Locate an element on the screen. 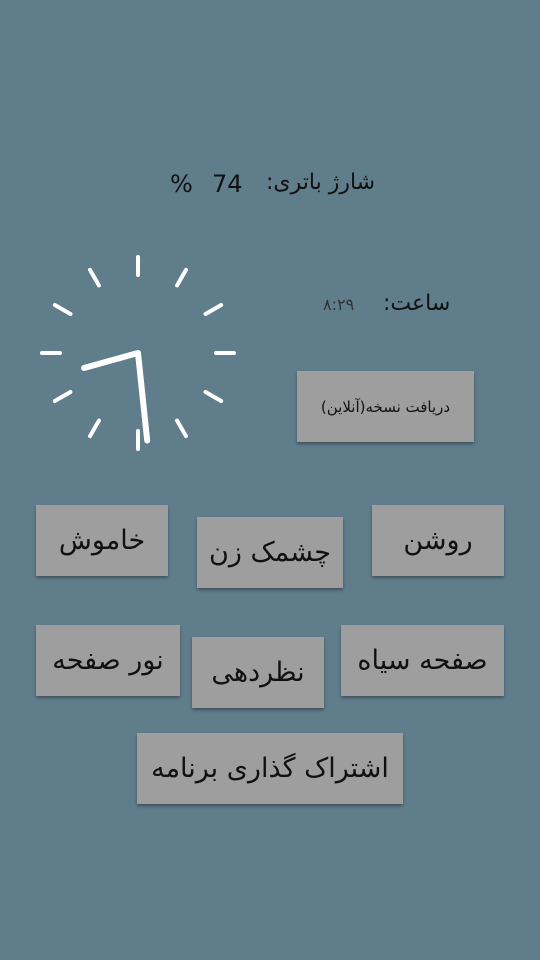  analog-clock is located at coordinates (138, 353).